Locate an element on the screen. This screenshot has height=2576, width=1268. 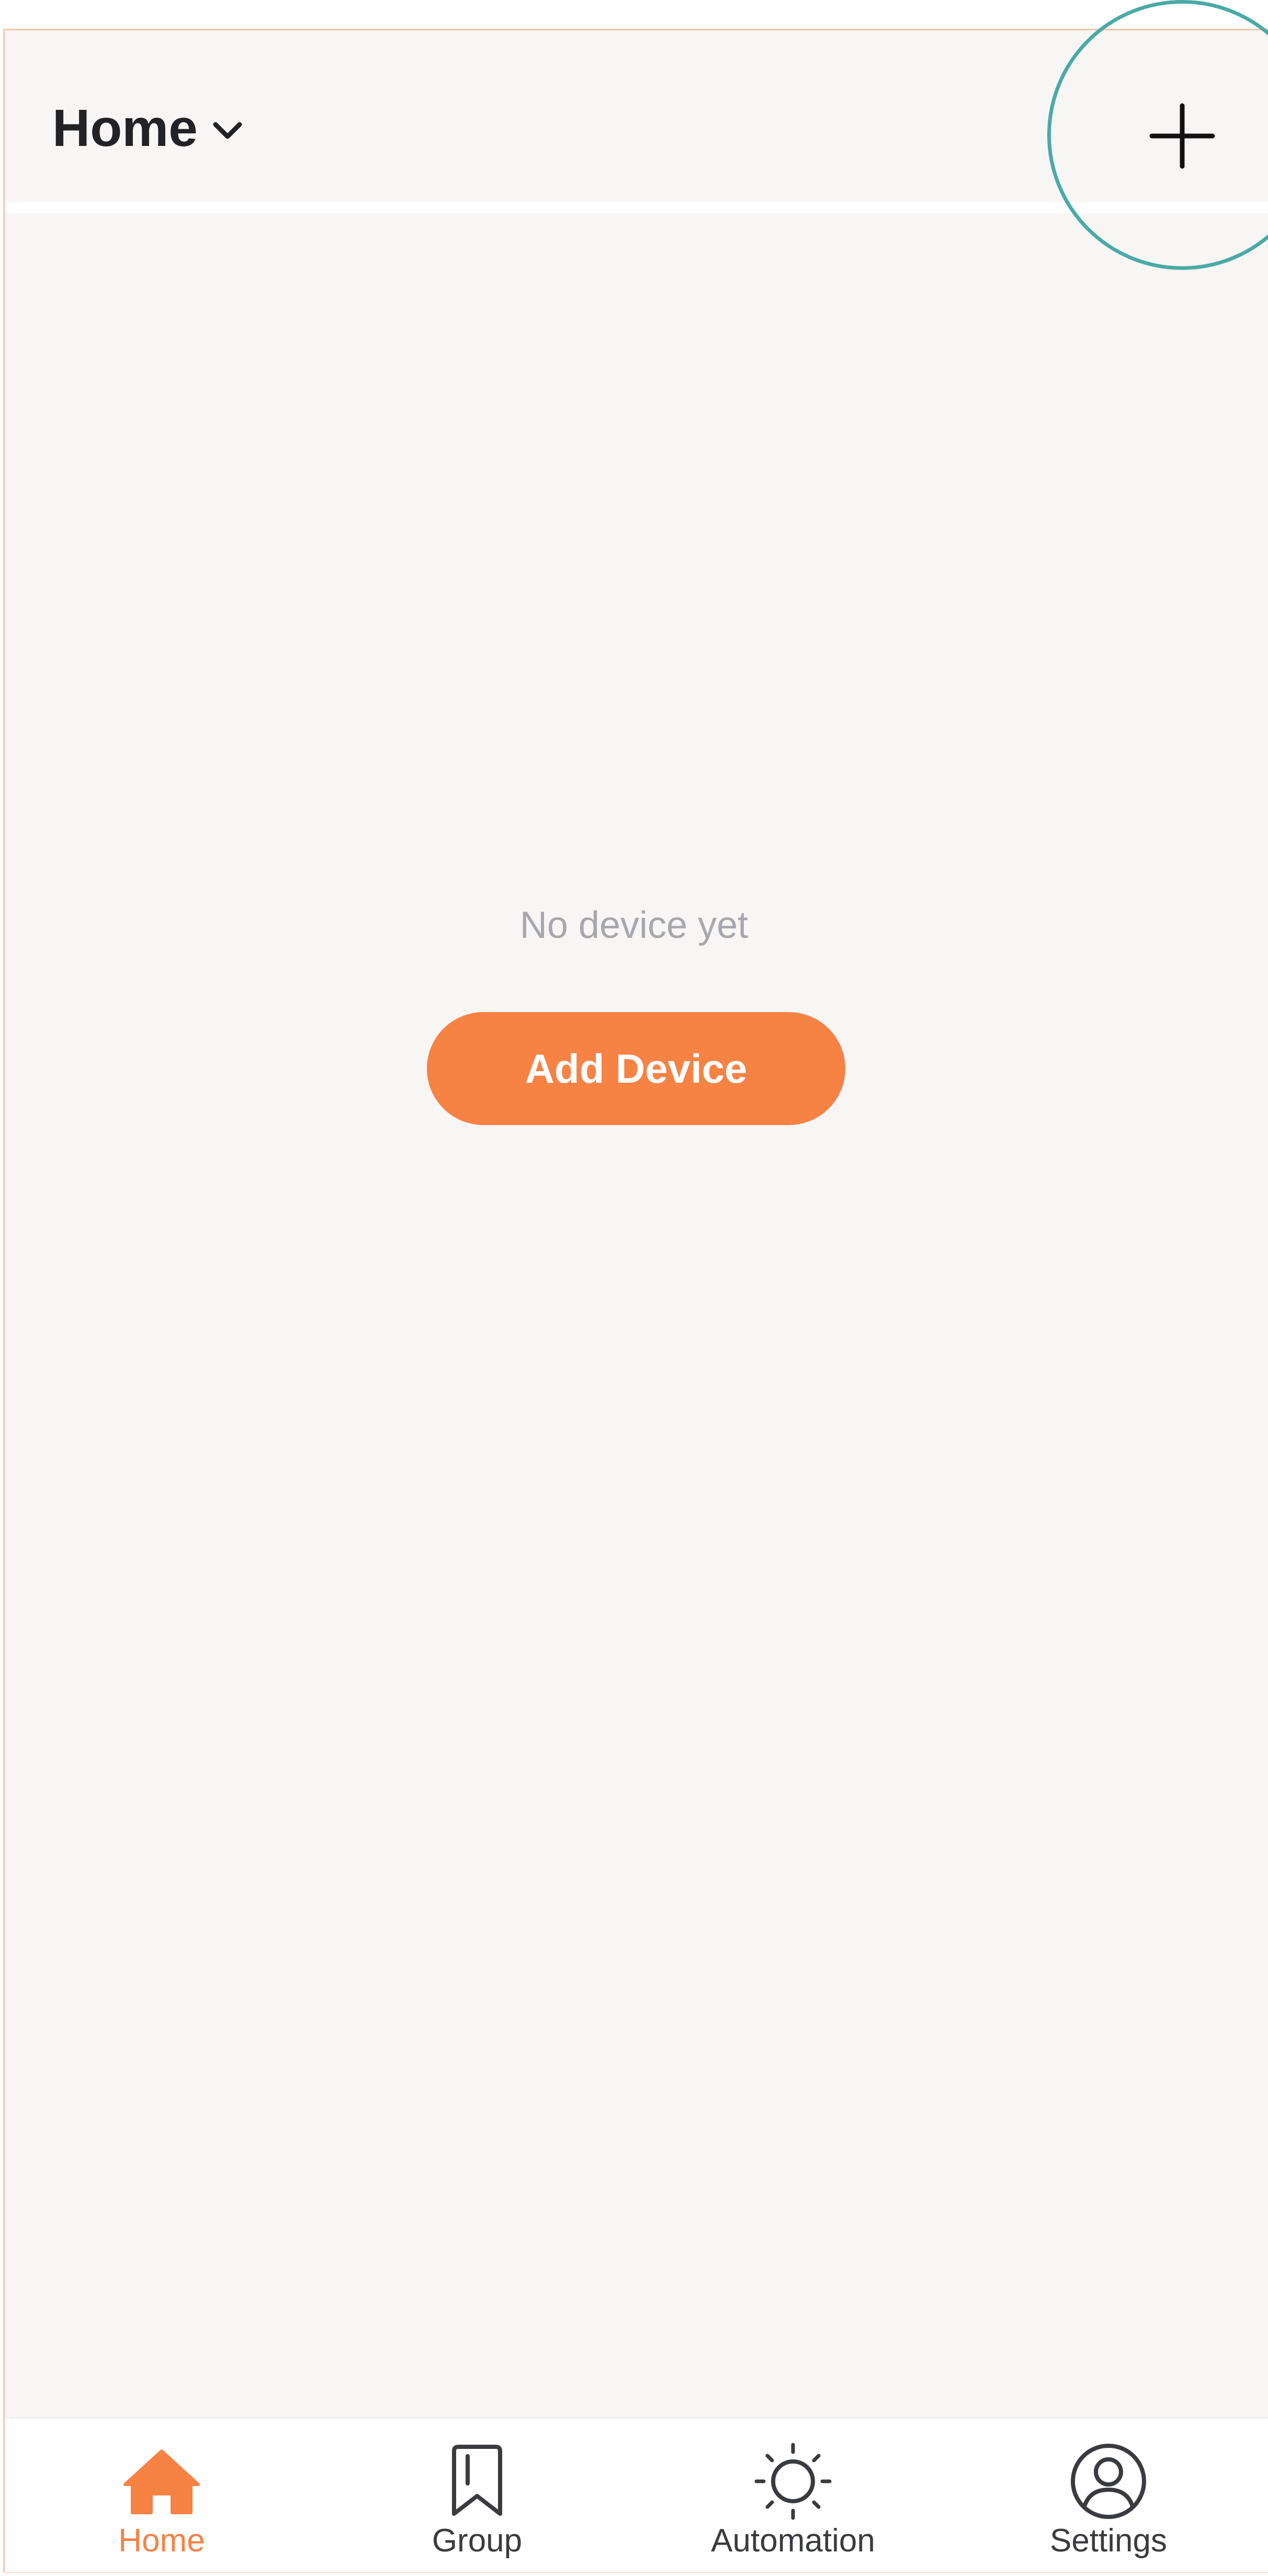
tab-automation: Automation is located at coordinates (793, 2495).